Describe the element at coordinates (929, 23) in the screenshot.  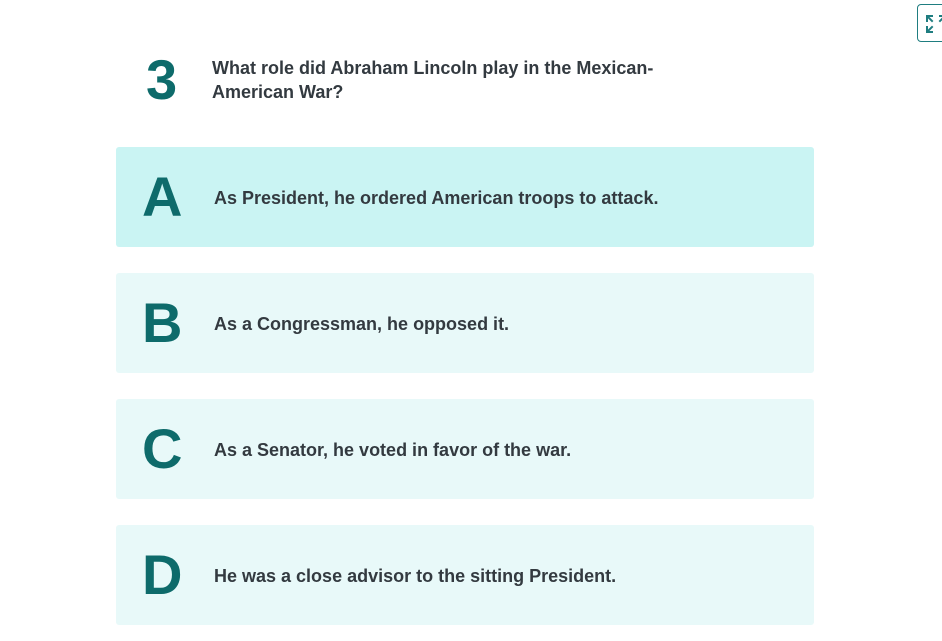
I see `fullscreen-button` at that location.